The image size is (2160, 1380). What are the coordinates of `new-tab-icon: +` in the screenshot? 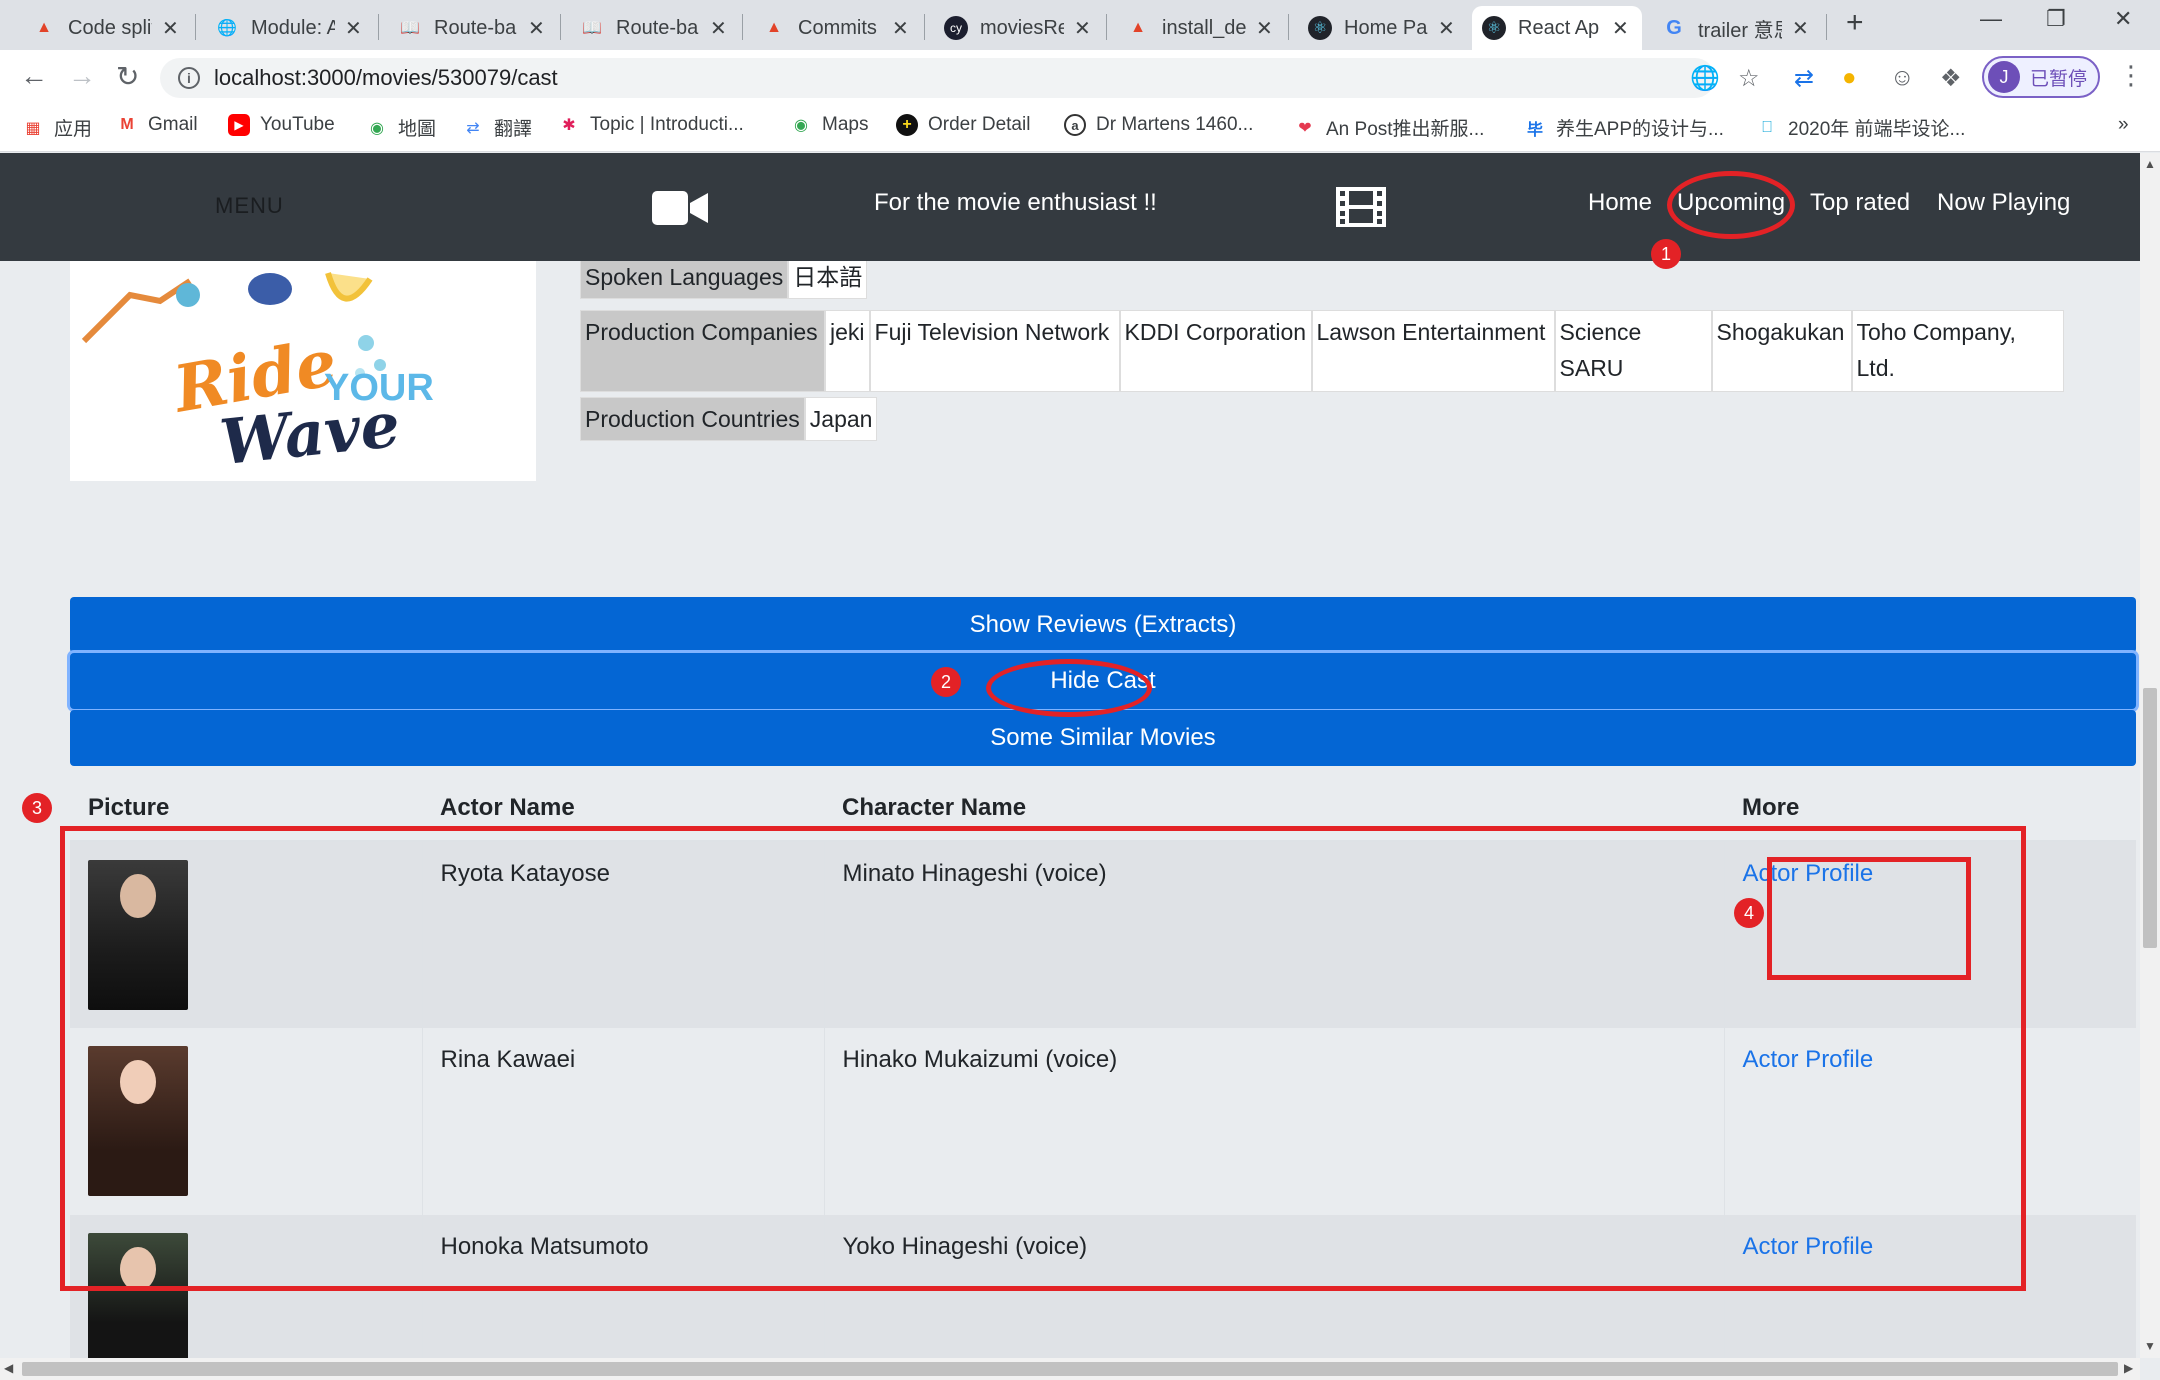 It's located at (1855, 23).